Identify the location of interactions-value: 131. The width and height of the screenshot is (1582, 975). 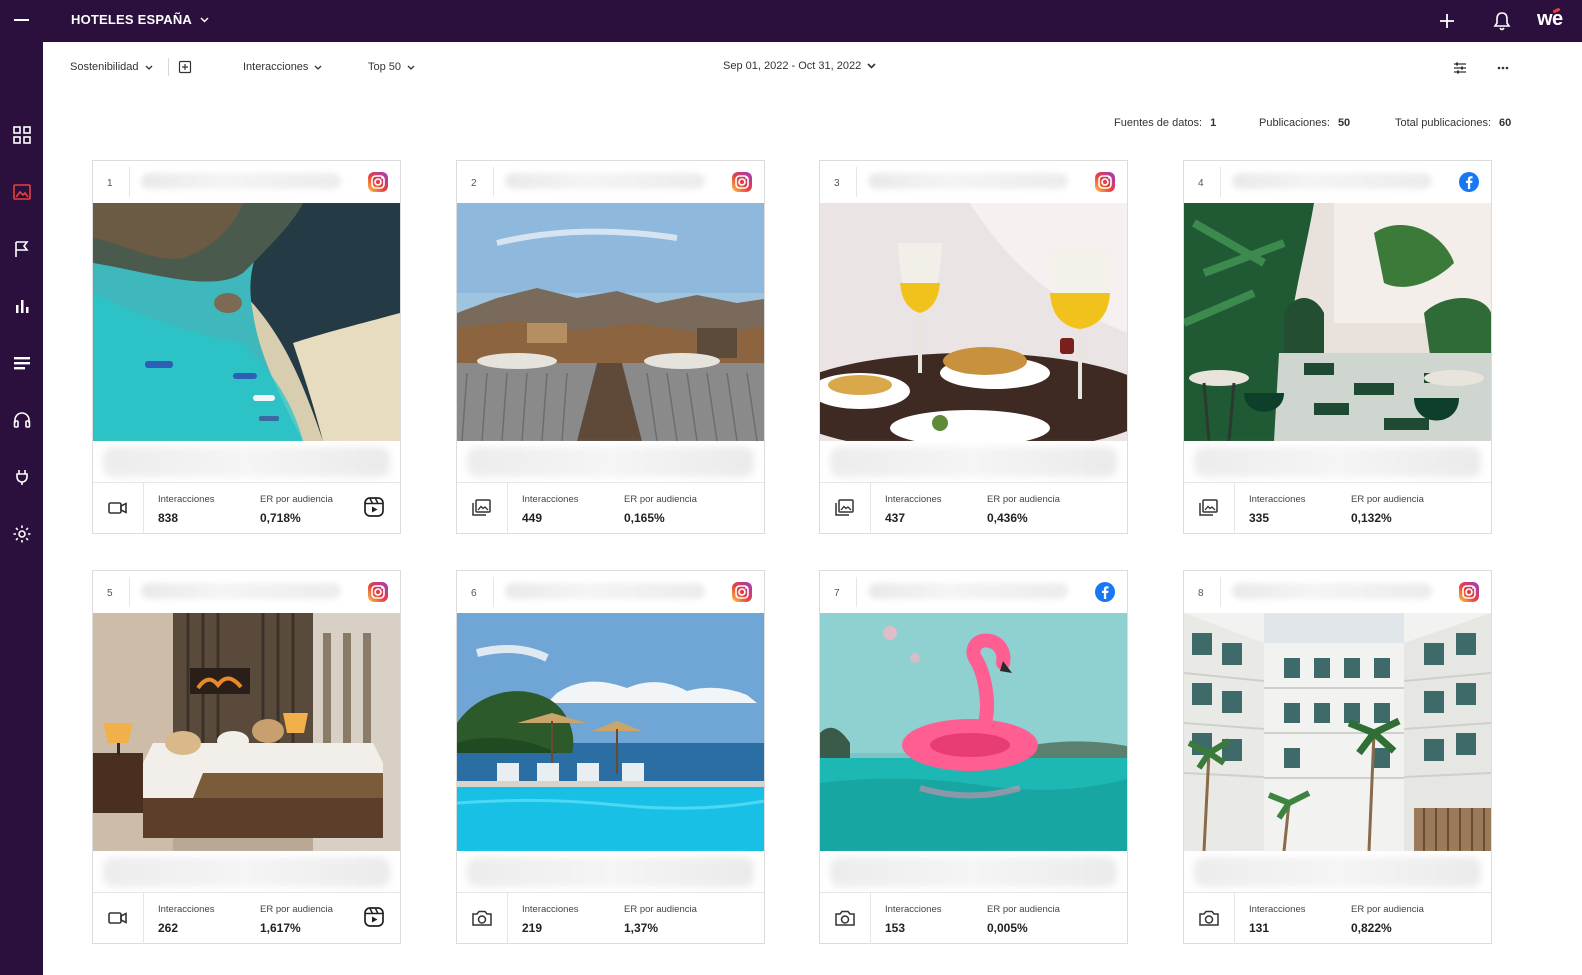
(1259, 928).